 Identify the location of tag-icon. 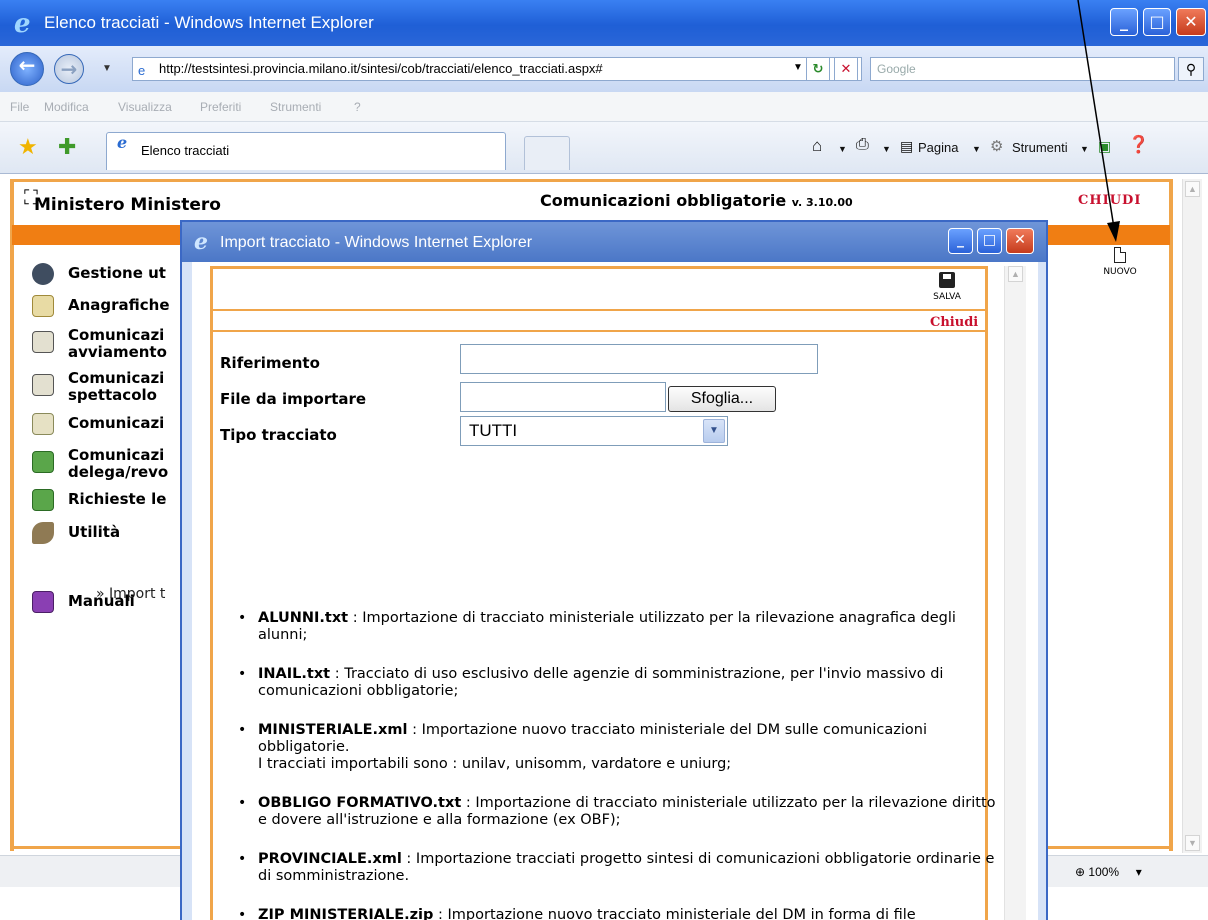
(43, 306).